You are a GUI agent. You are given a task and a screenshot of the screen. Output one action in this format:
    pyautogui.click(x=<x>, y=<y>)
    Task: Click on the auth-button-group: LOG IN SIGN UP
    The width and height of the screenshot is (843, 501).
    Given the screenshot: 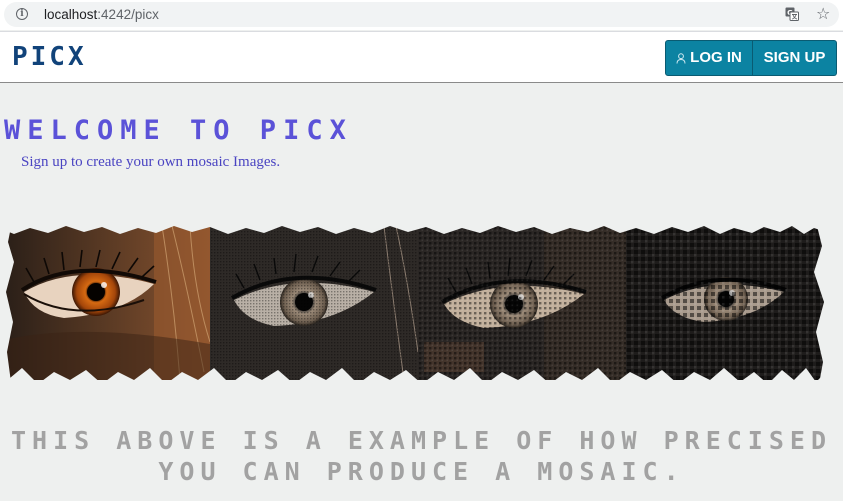 What is the action you would take?
    pyautogui.click(x=751, y=58)
    